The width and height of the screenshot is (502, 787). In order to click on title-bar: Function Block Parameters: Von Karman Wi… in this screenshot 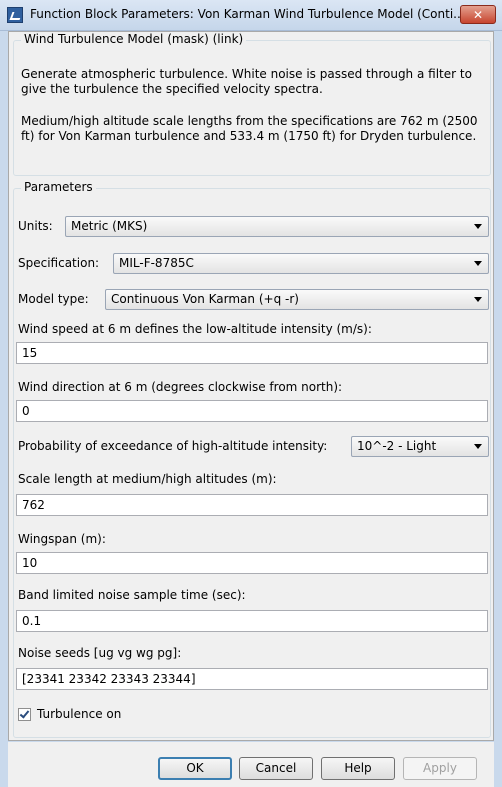, I will do `click(251, 15)`.